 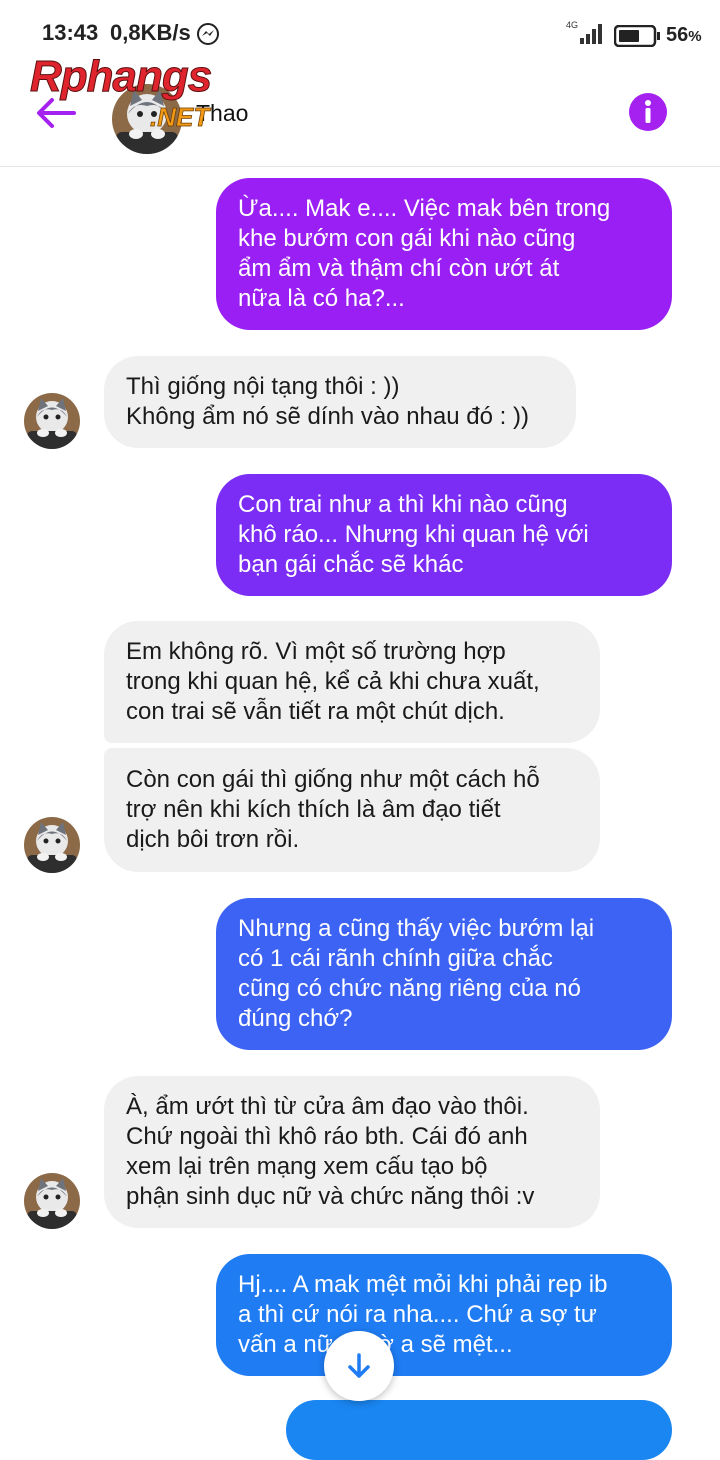 What do you see at coordinates (648, 112) in the screenshot?
I see `info-icon` at bounding box center [648, 112].